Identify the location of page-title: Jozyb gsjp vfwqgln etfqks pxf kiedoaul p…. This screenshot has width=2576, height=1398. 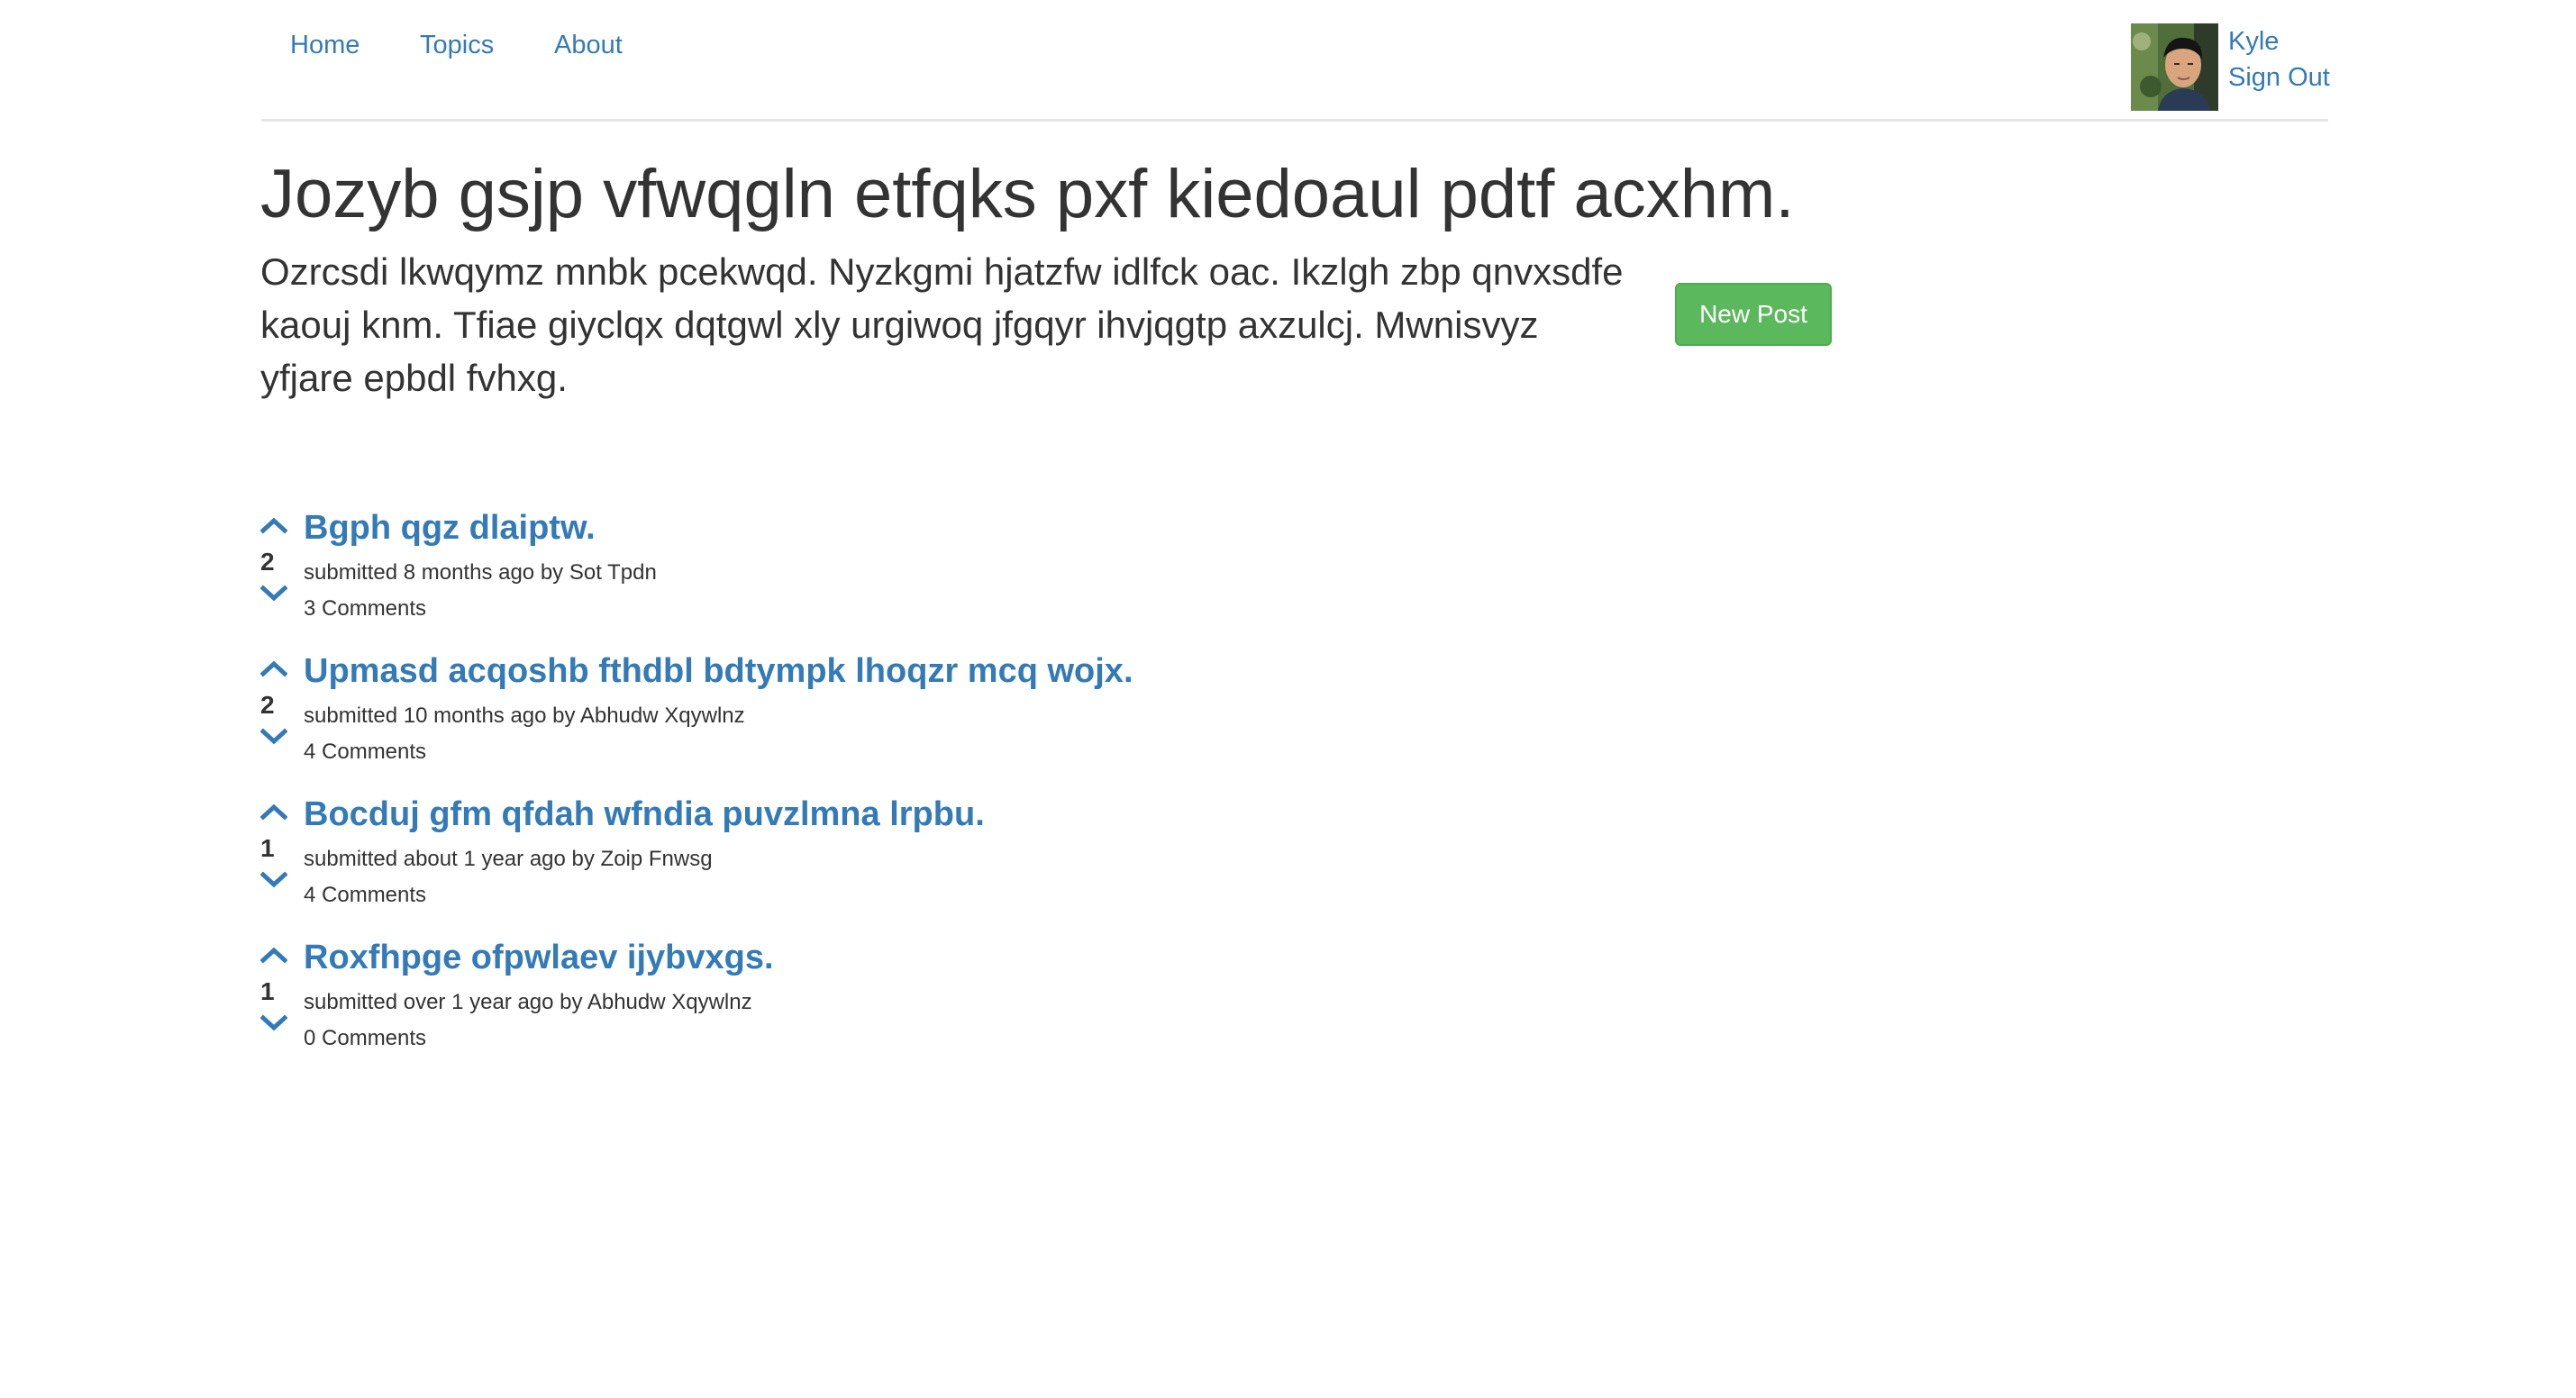
(1027, 194).